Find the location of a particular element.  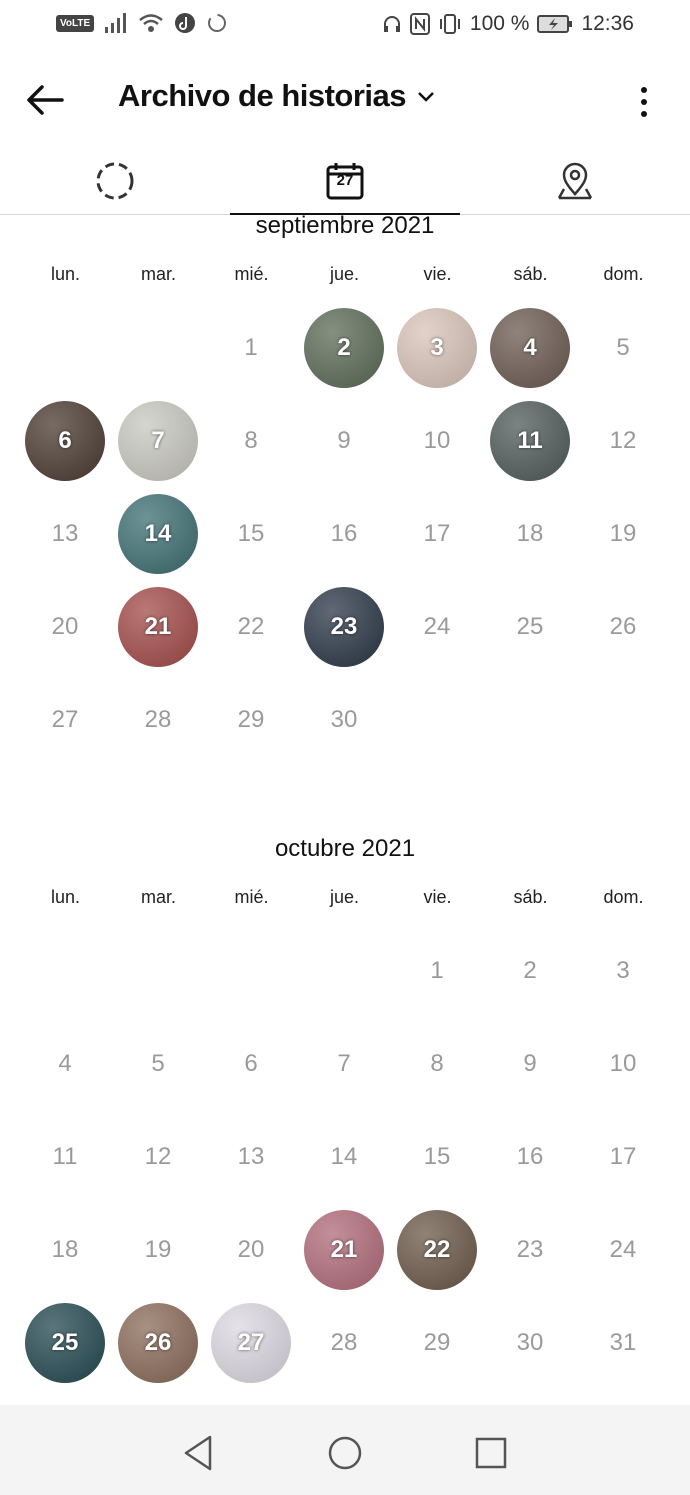

more-vert-icon is located at coordinates (644, 102).